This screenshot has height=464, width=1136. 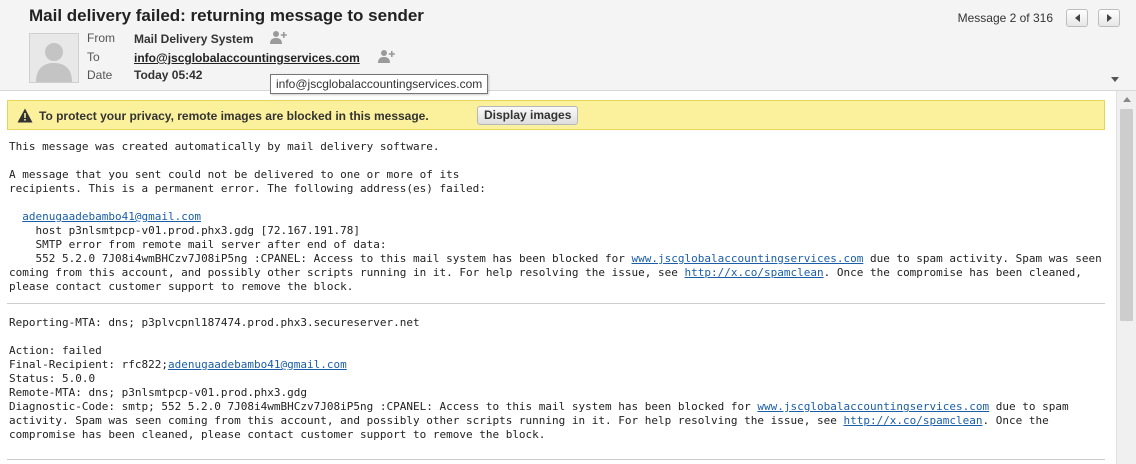 I want to click on arrow-left-icon, so click(x=1077, y=18).